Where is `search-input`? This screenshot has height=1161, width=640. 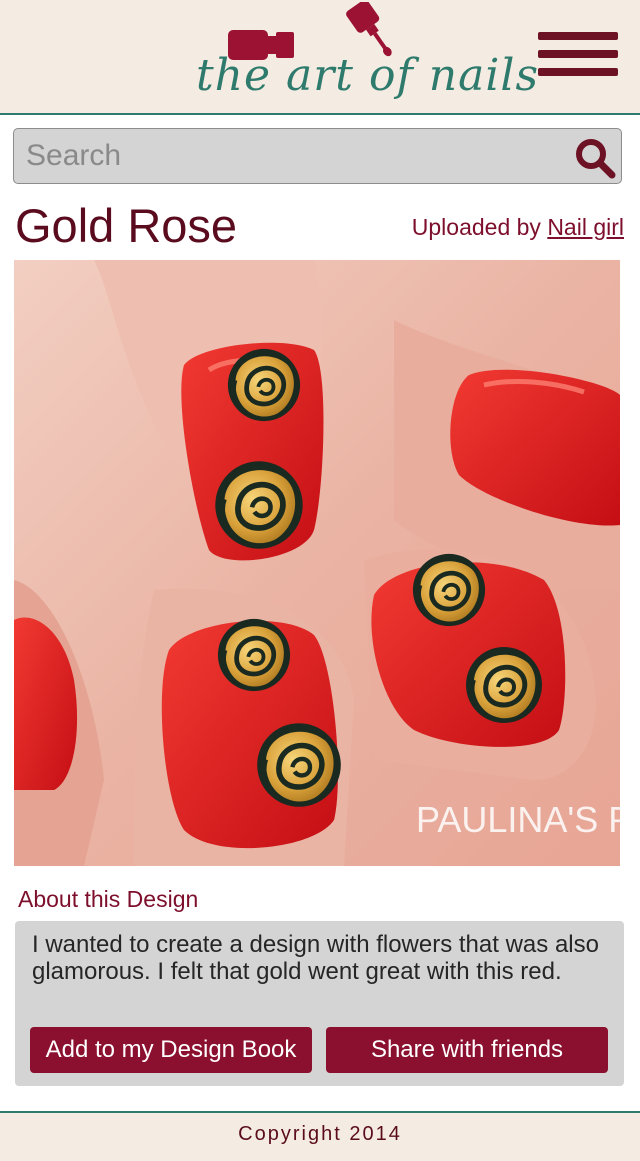
search-input is located at coordinates (286, 156).